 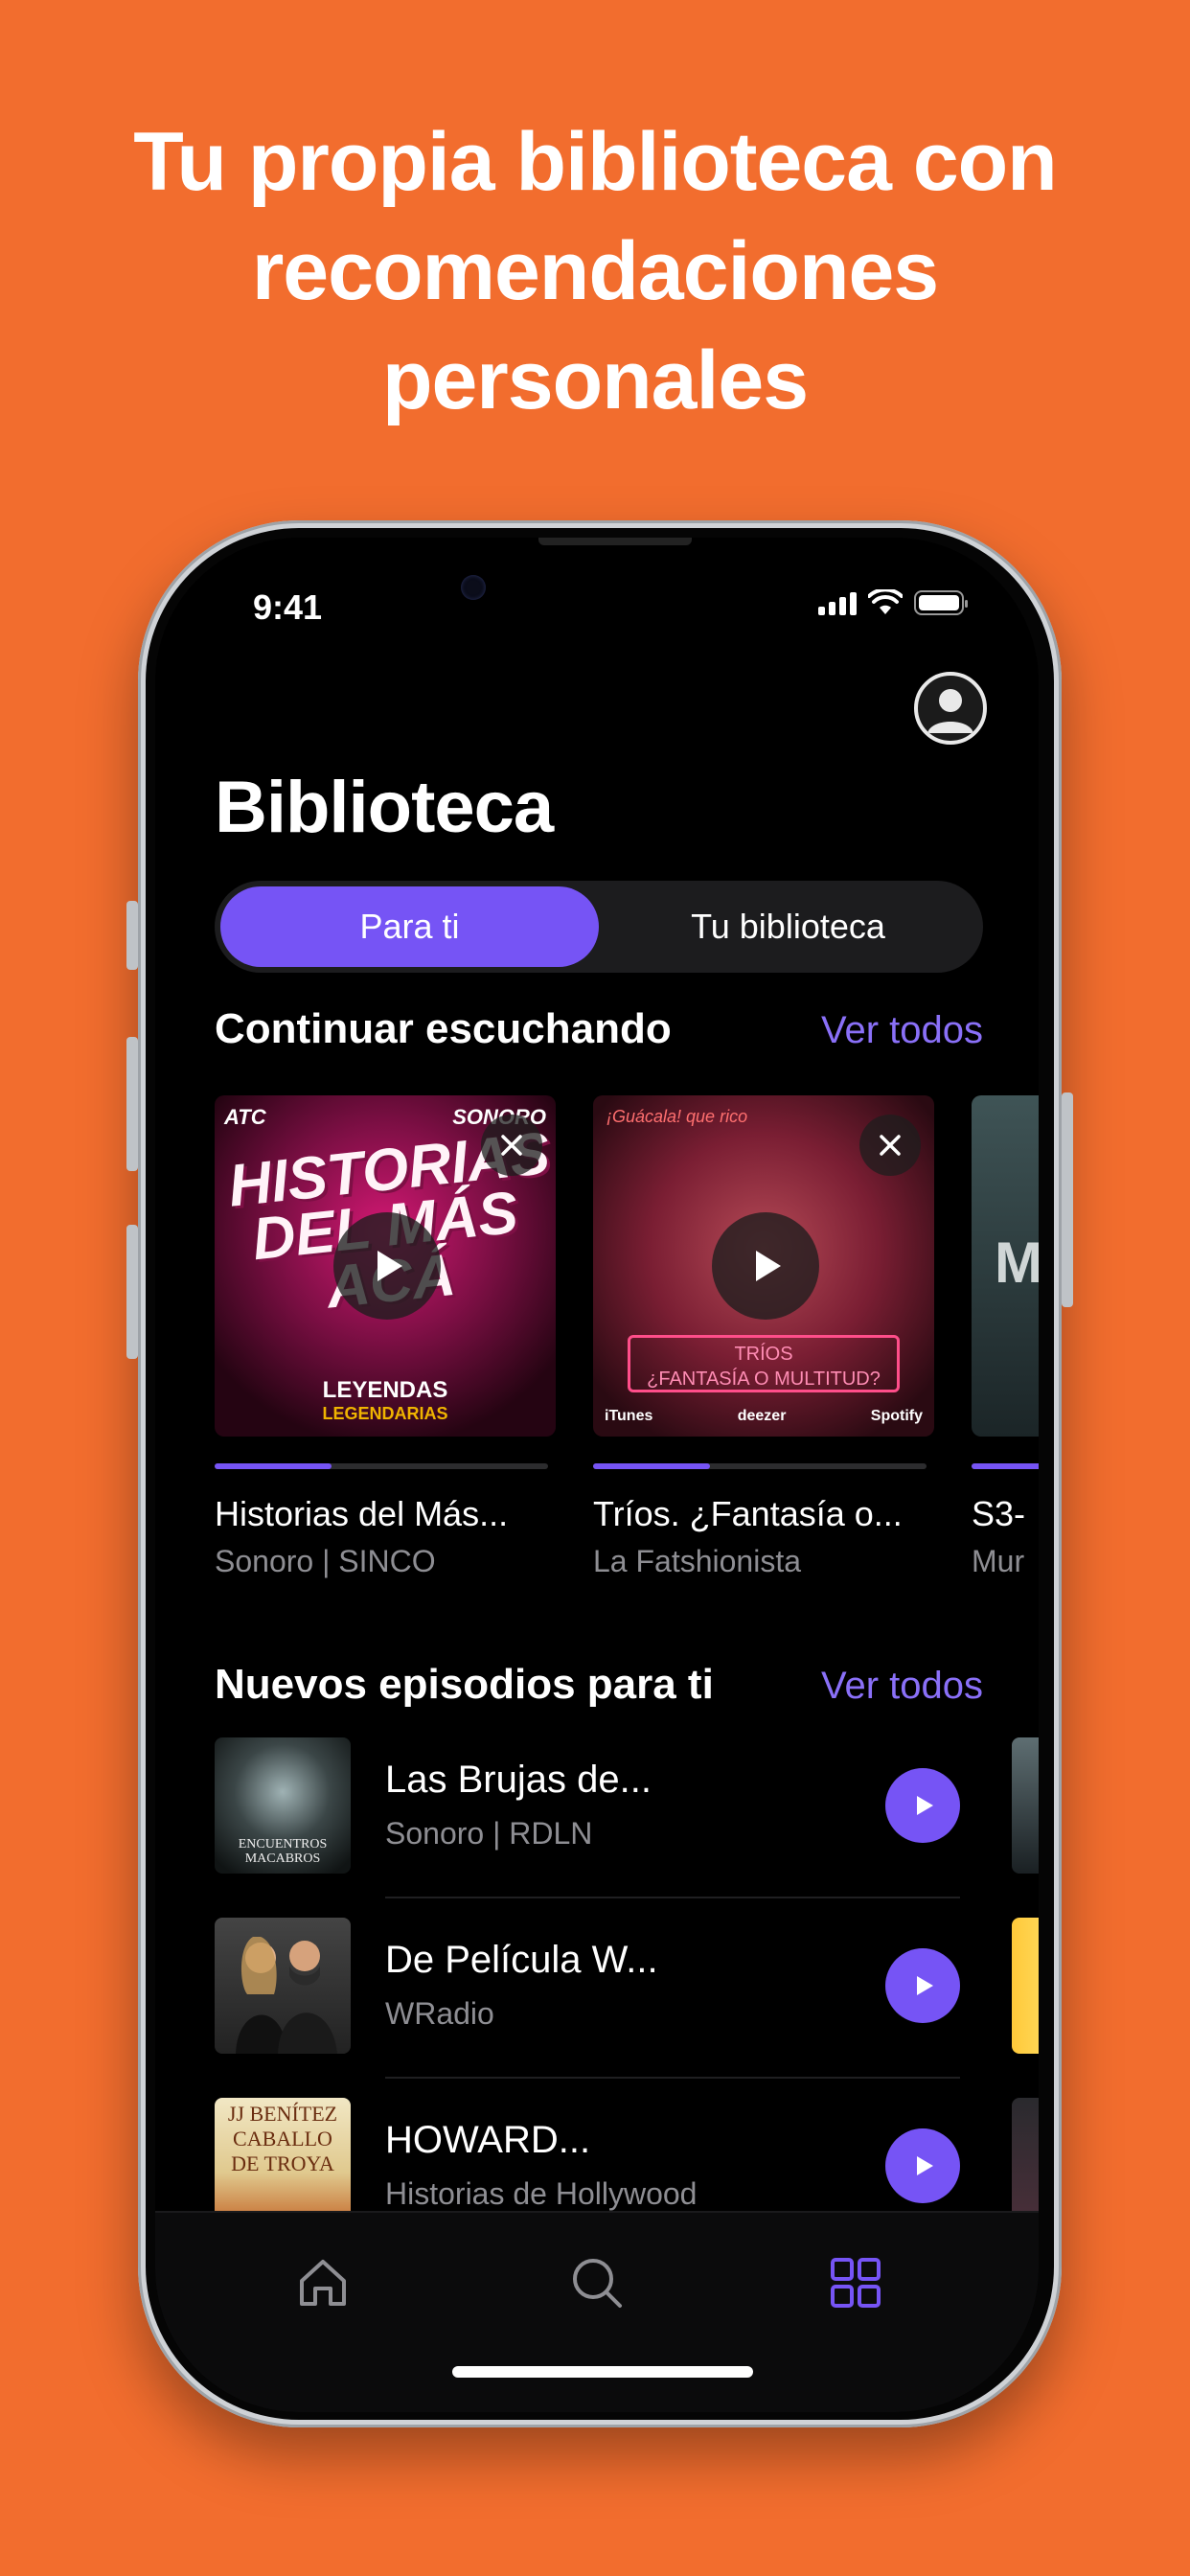 I want to click on cover-publisher-logo: ATC, so click(x=245, y=1117).